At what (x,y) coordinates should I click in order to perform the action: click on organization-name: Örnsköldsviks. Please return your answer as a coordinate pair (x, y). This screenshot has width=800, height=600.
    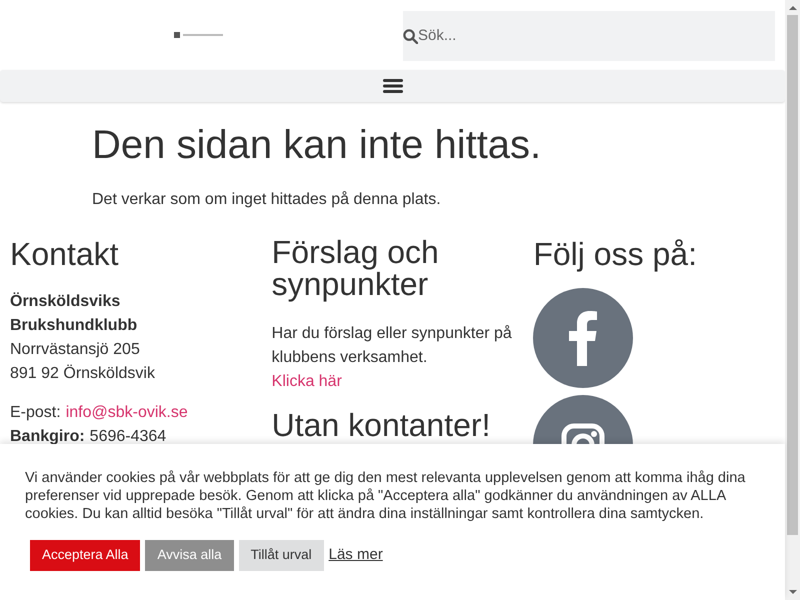
    Looking at the image, I should click on (66, 301).